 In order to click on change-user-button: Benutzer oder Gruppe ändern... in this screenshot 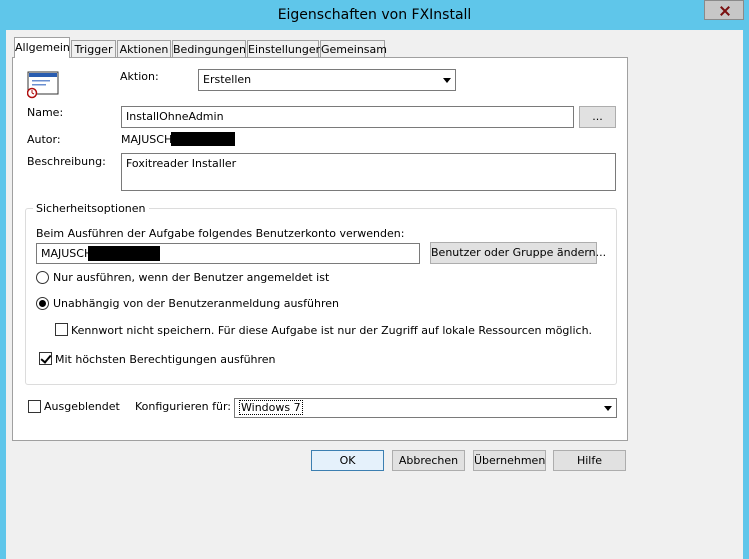, I will do `click(518, 253)`.